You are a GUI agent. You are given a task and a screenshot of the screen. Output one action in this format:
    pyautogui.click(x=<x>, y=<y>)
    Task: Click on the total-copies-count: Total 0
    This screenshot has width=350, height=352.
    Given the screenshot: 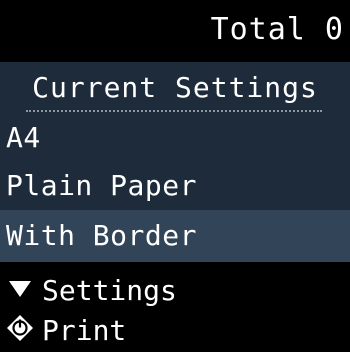 What is the action you would take?
    pyautogui.click(x=277, y=29)
    